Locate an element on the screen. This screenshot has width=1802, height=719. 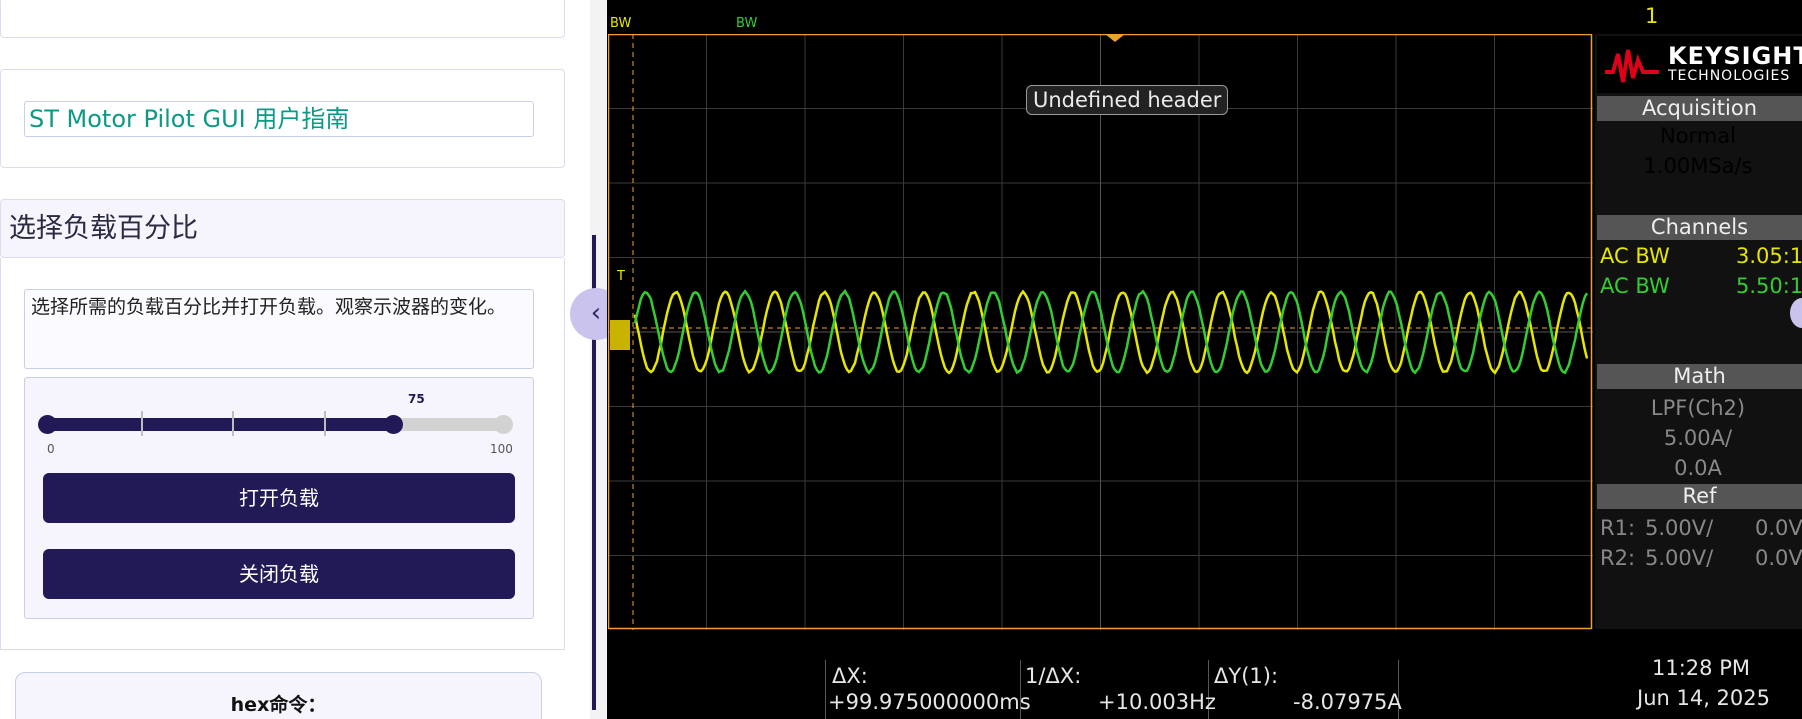
sample-rate: 1.00MSa/s is located at coordinates (1698, 166).